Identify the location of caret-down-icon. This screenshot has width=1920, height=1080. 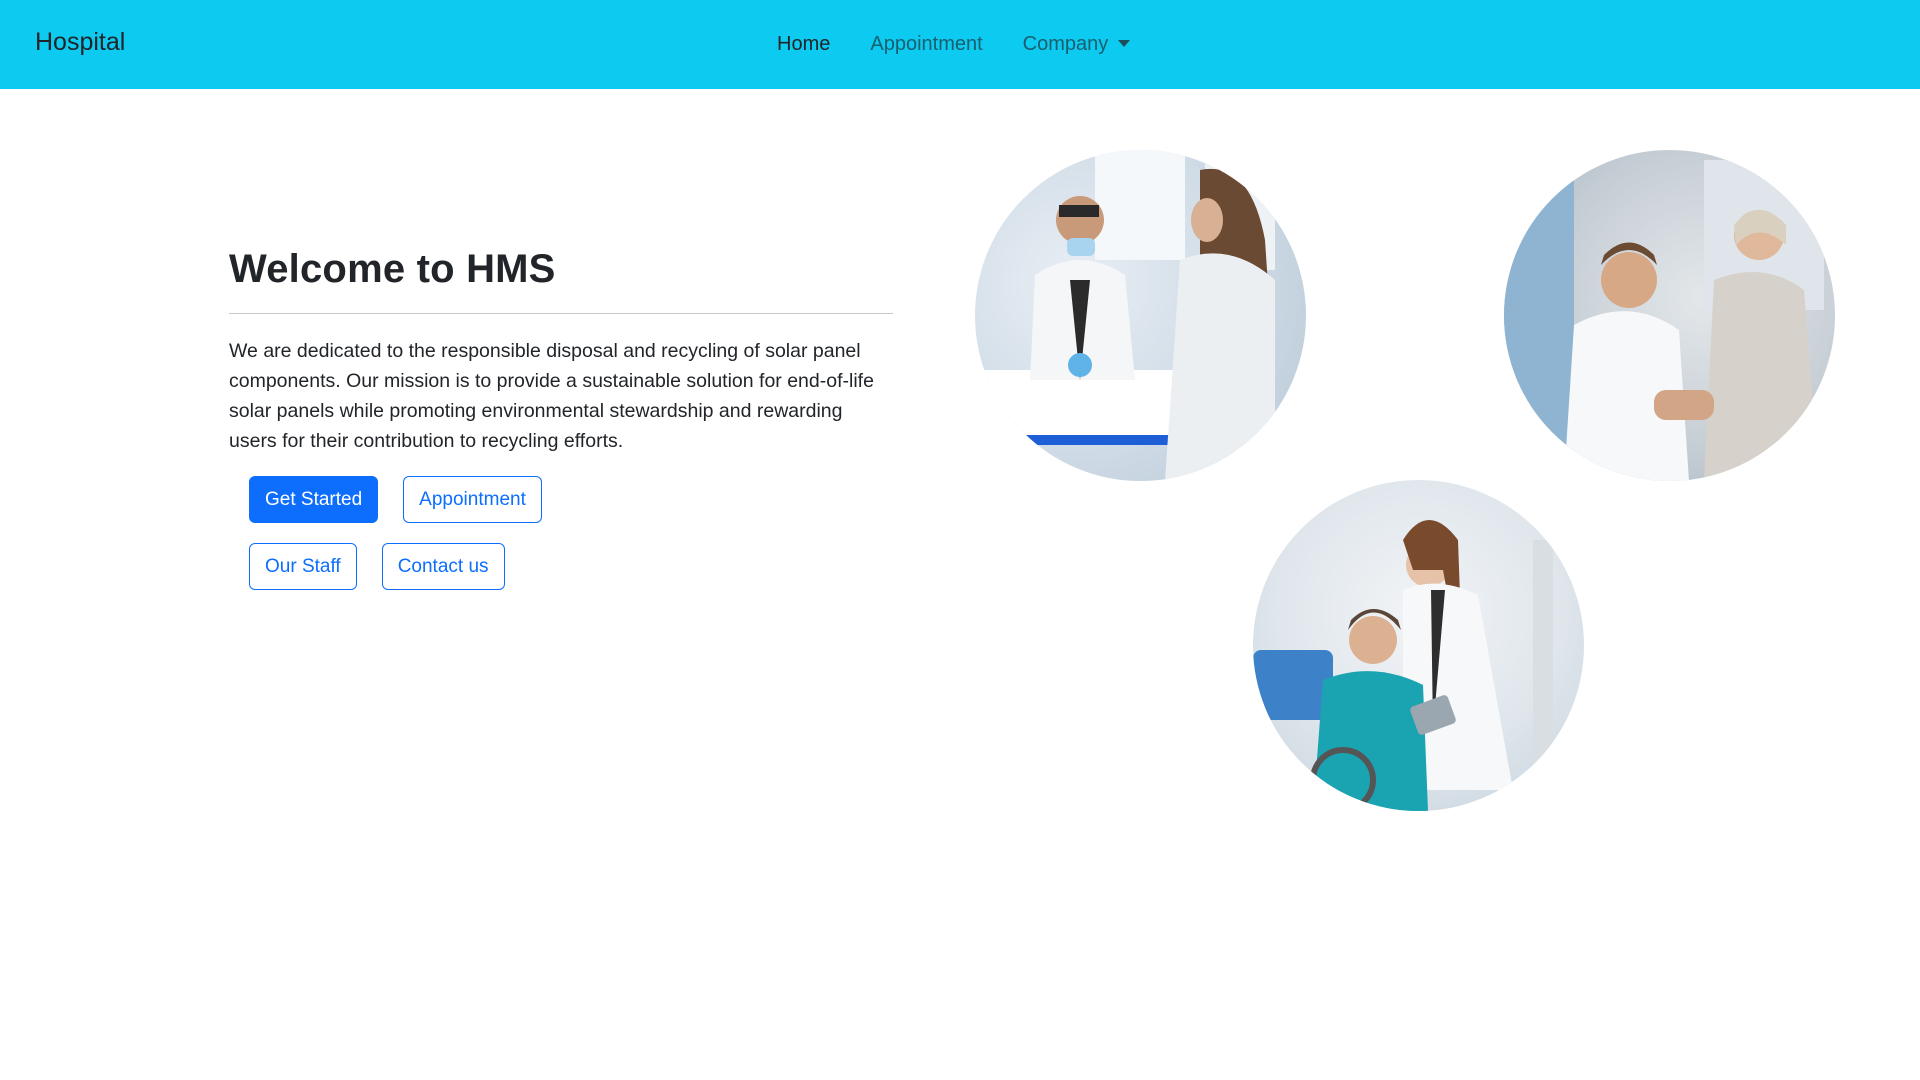
(1124, 43).